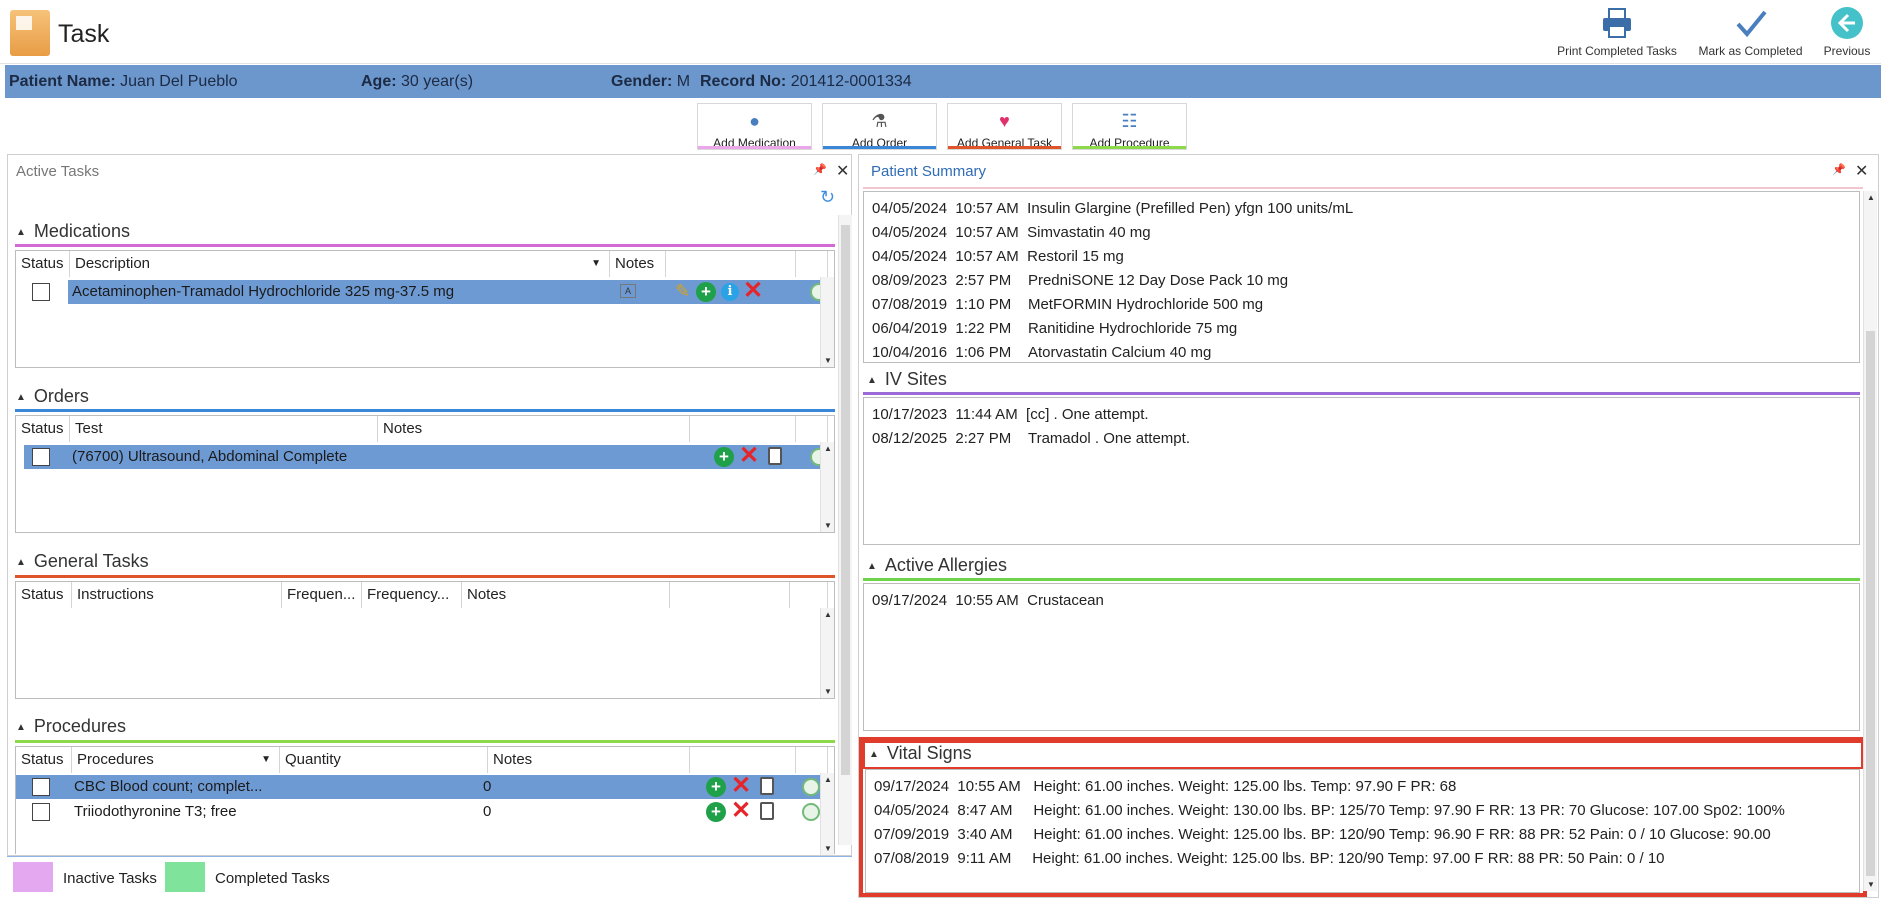  Describe the element at coordinates (1129, 126) in the screenshot. I see `add-procedure-button: ☷ Add Procedure` at that location.